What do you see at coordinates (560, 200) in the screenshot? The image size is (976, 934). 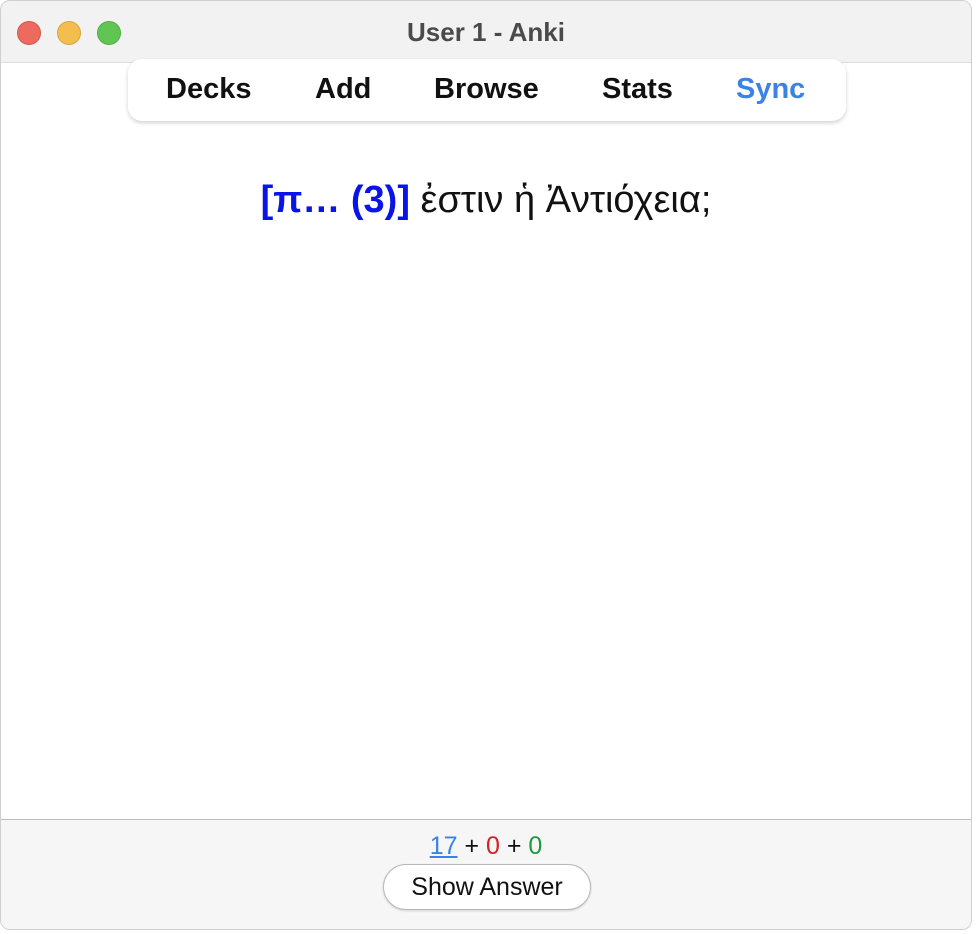 I see `card-question-text: ἐστιν ἡ Ἀντιόχεια;` at bounding box center [560, 200].